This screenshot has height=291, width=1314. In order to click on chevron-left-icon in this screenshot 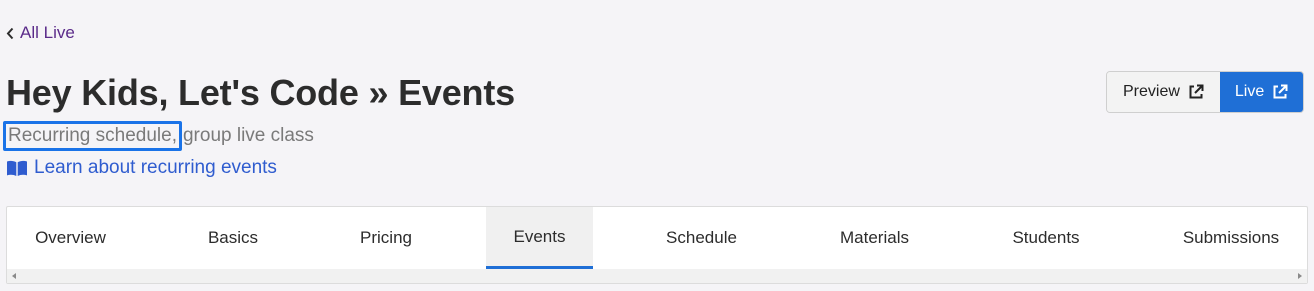, I will do `click(10, 33)`.